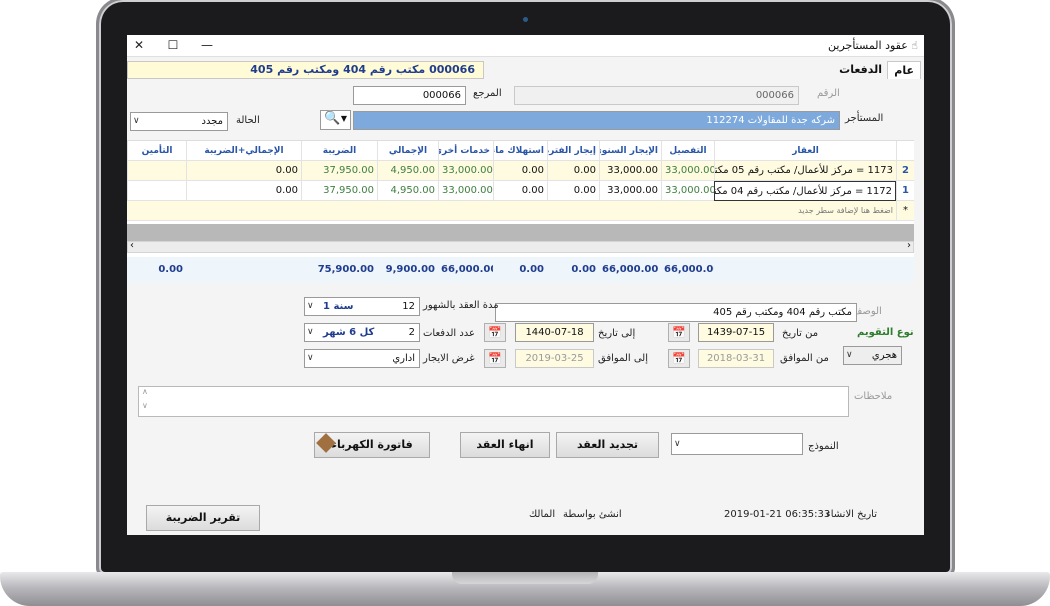 The width and height of the screenshot is (1050, 606). Describe the element at coordinates (679, 332) in the screenshot. I see `from-date-picker: 📅` at that location.